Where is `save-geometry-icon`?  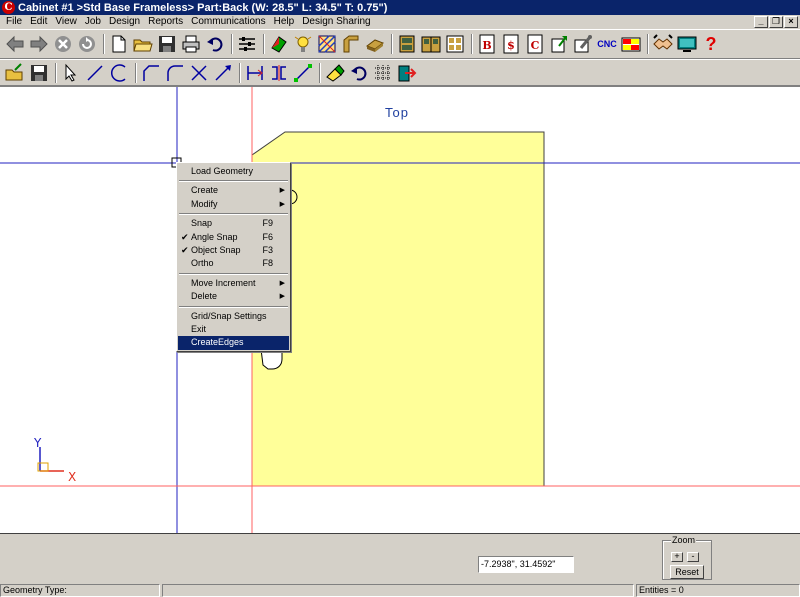
save-geometry-icon is located at coordinates (39, 73).